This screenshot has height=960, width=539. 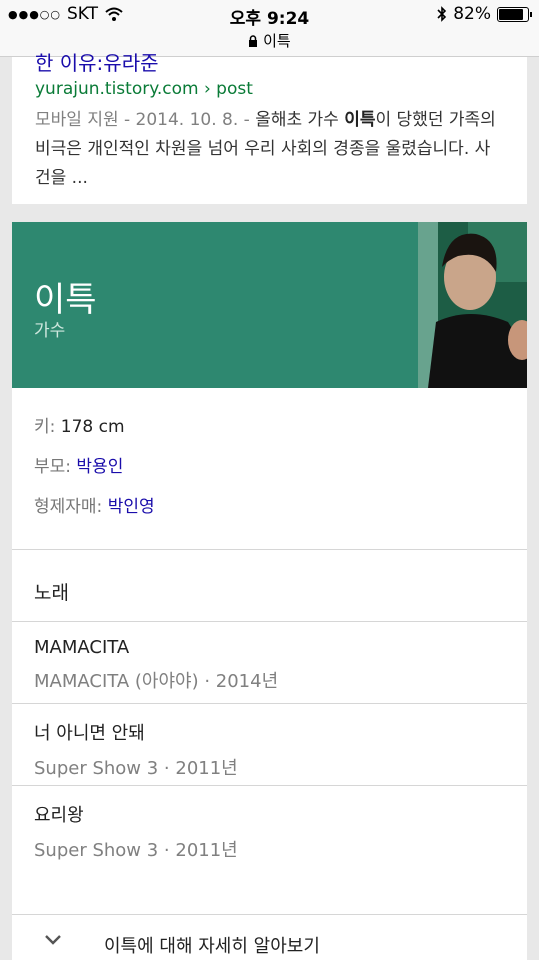 What do you see at coordinates (300, 120) in the screenshot?
I see `snippet-text: 올해초 가수` at bounding box center [300, 120].